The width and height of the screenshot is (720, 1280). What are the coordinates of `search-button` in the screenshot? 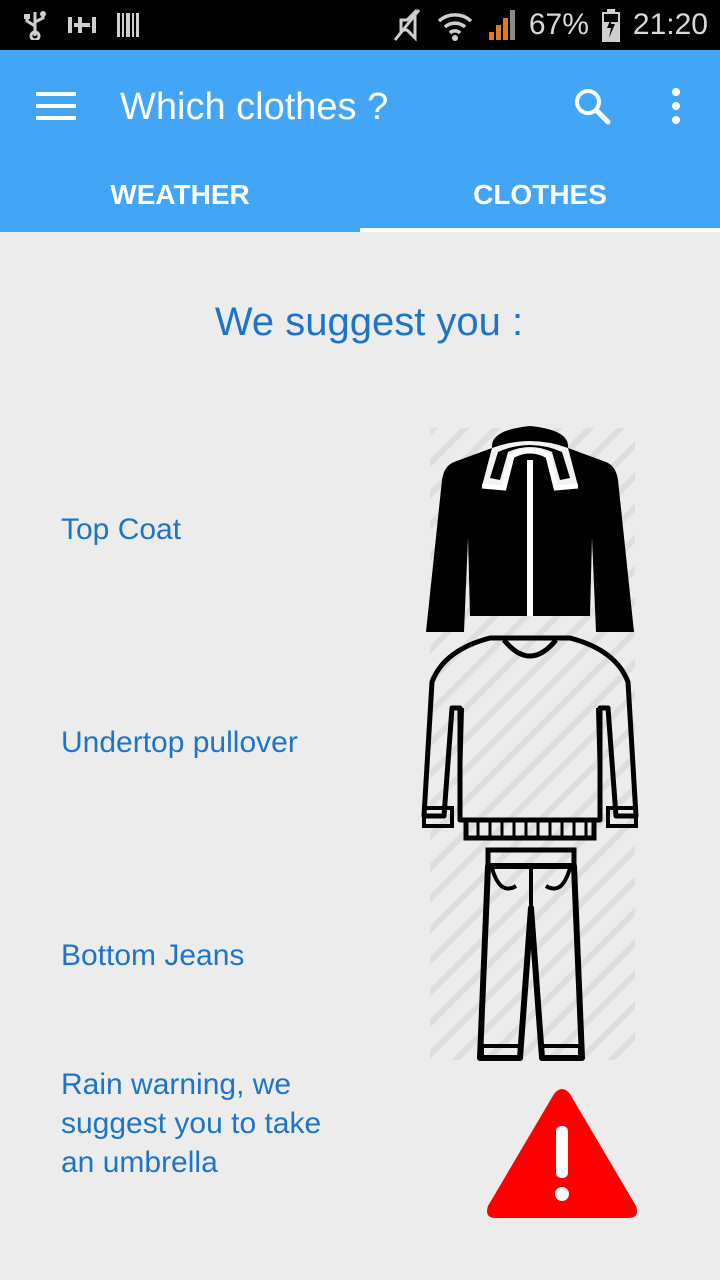 It's located at (592, 106).